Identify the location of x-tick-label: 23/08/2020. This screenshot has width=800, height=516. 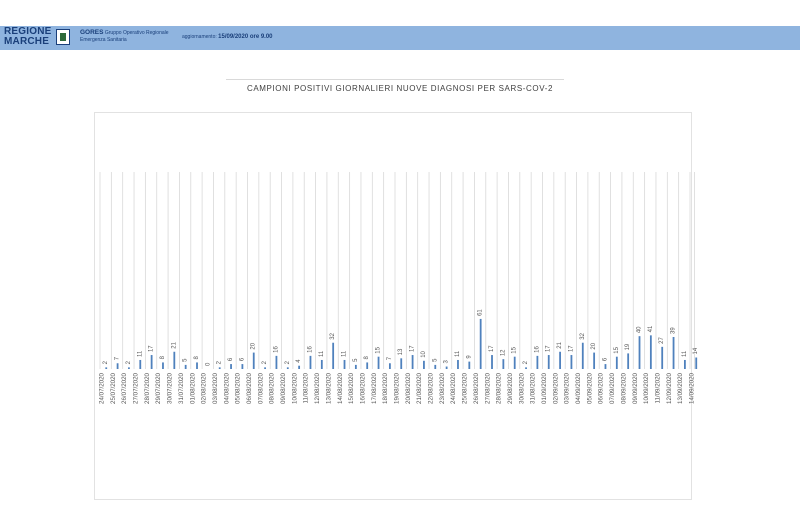
(442, 388).